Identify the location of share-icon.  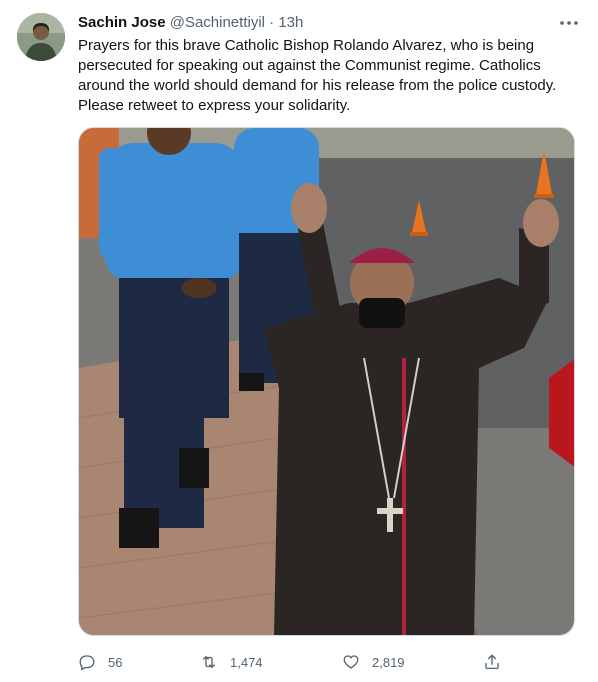
(492, 662).